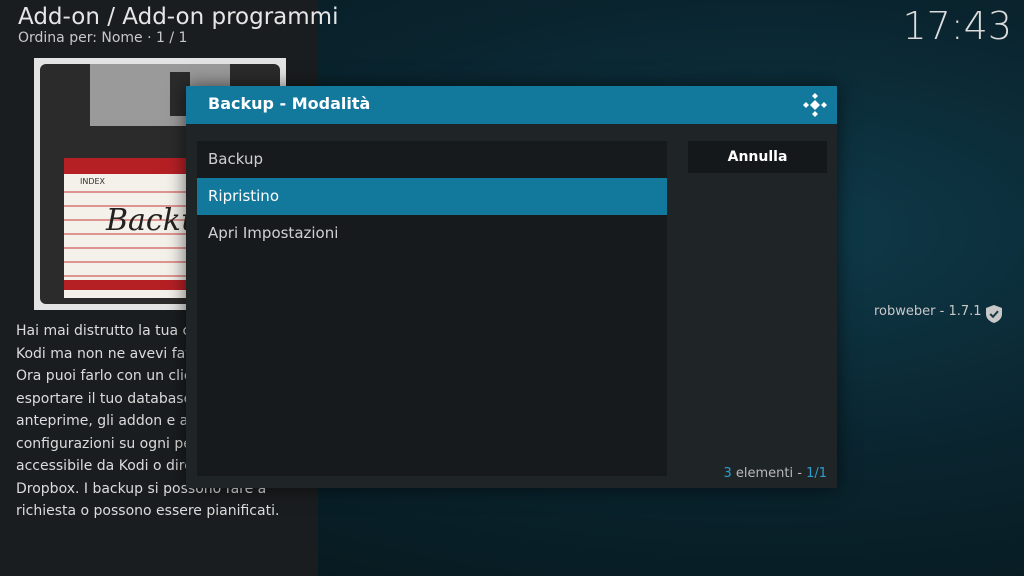 This screenshot has width=1024, height=576. I want to click on page-title: Add-on / Add-on programmi, so click(178, 17).